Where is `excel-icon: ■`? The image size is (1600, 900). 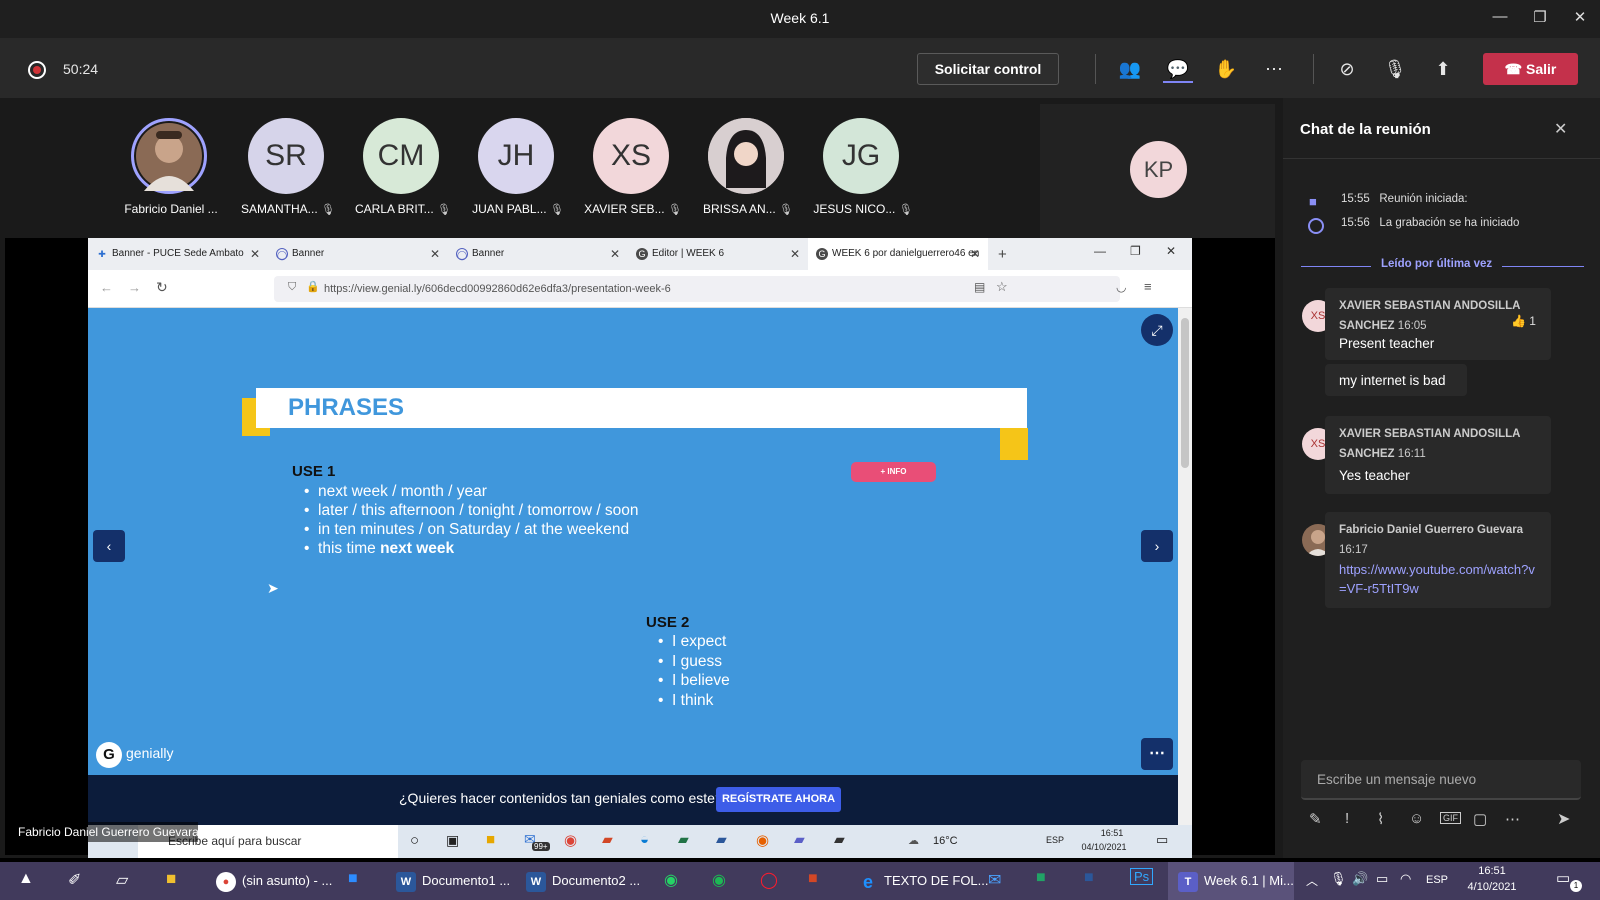
excel-icon: ■ is located at coordinates (1041, 878).